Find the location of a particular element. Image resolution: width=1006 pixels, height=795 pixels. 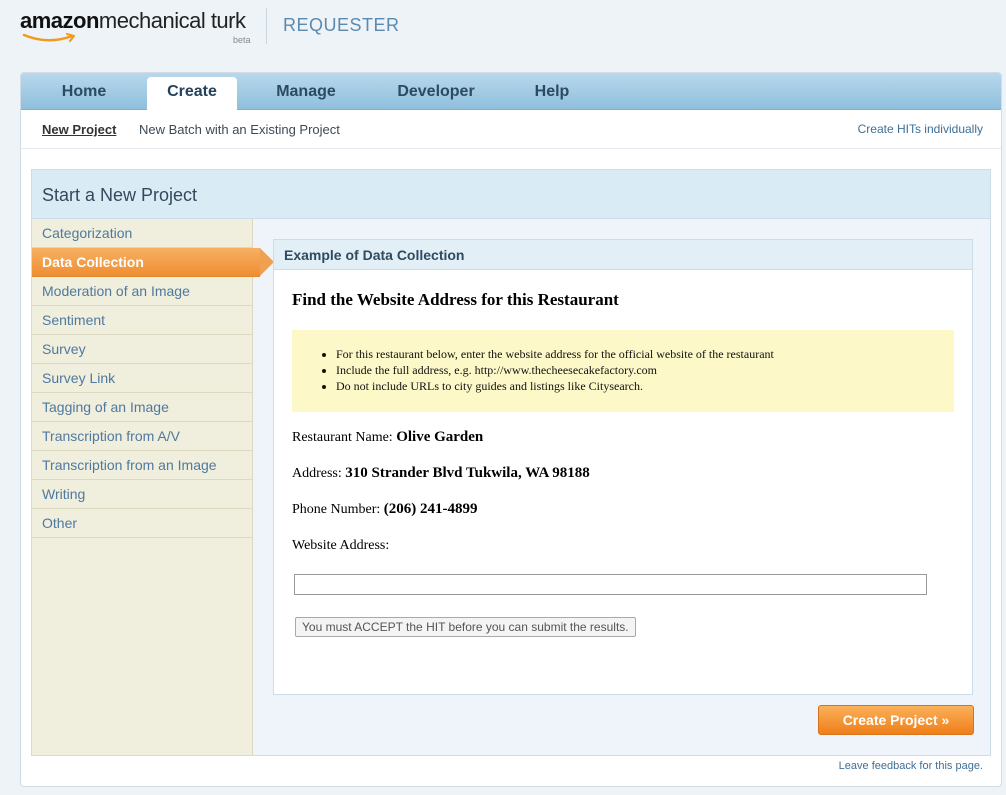

logo-amazon-text: amazon is located at coordinates (59, 20).